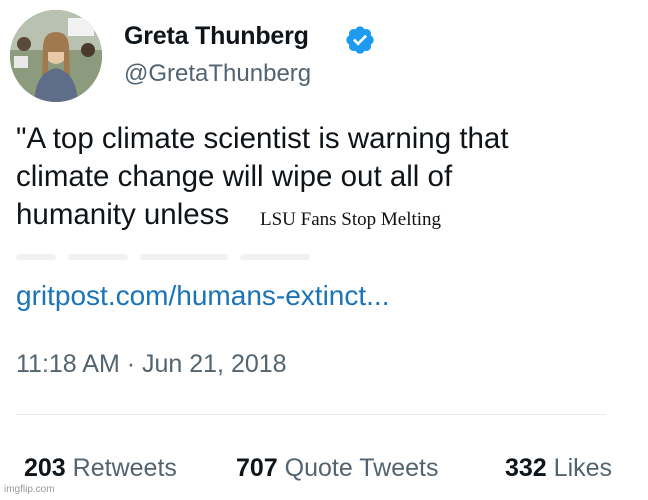 The height and width of the screenshot is (500, 648). What do you see at coordinates (234, 176) in the screenshot?
I see `tweet-text-line: climate change will wipe out all of` at bounding box center [234, 176].